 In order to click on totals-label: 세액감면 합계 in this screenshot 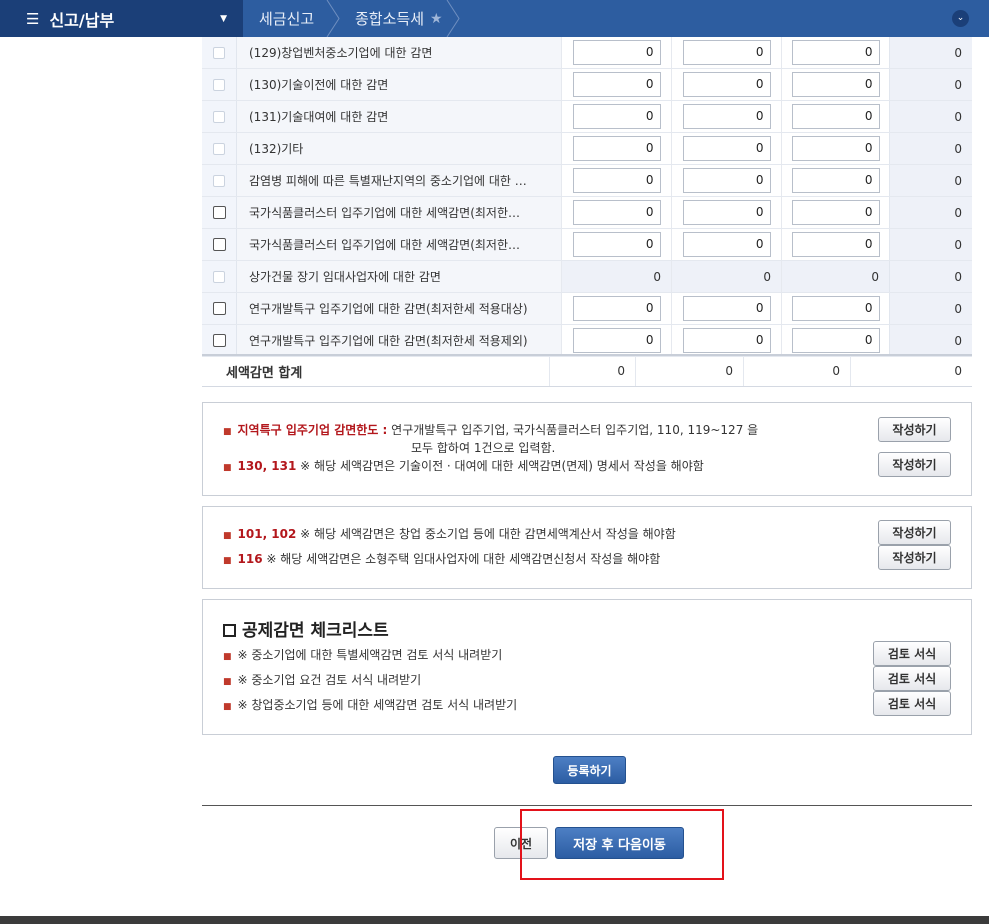, I will do `click(264, 373)`.